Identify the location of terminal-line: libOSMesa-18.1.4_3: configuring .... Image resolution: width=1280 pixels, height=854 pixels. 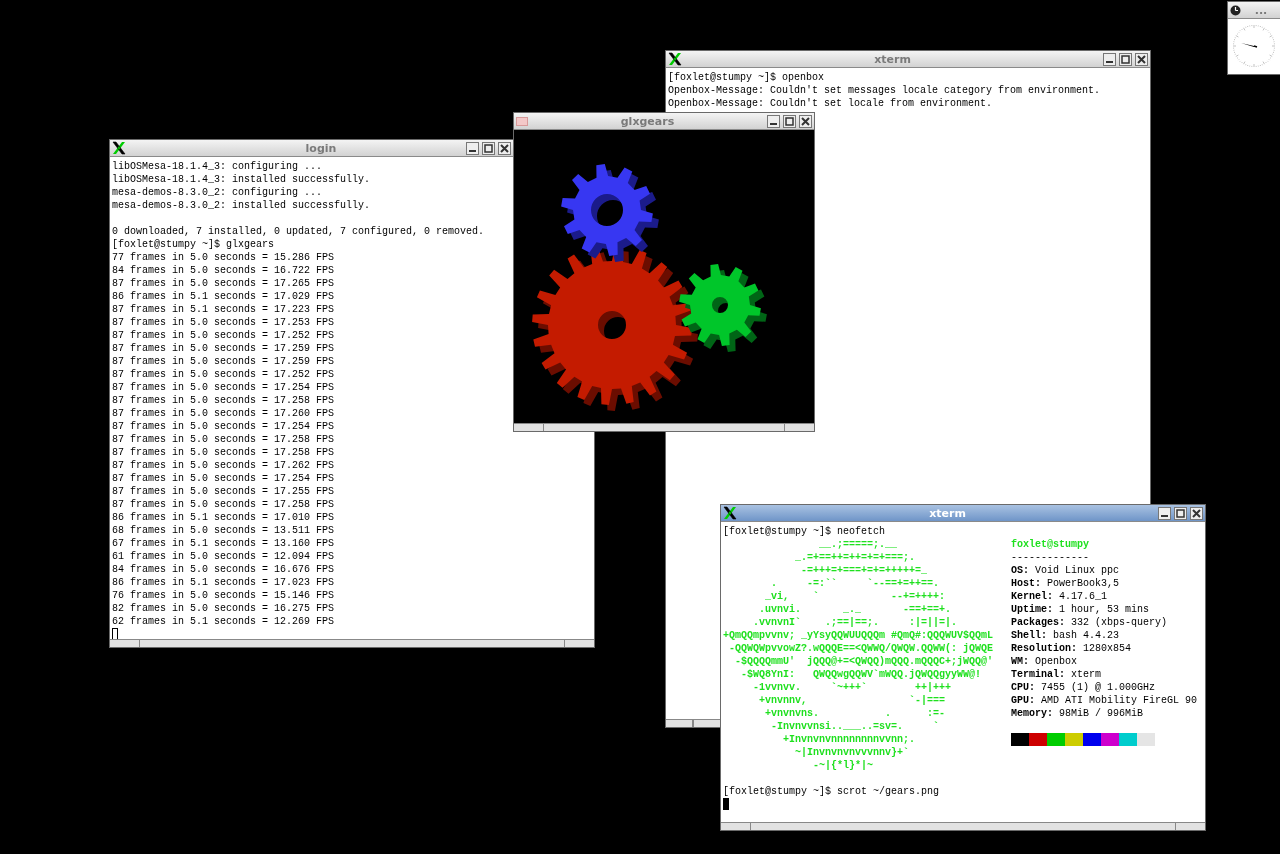
(218, 166).